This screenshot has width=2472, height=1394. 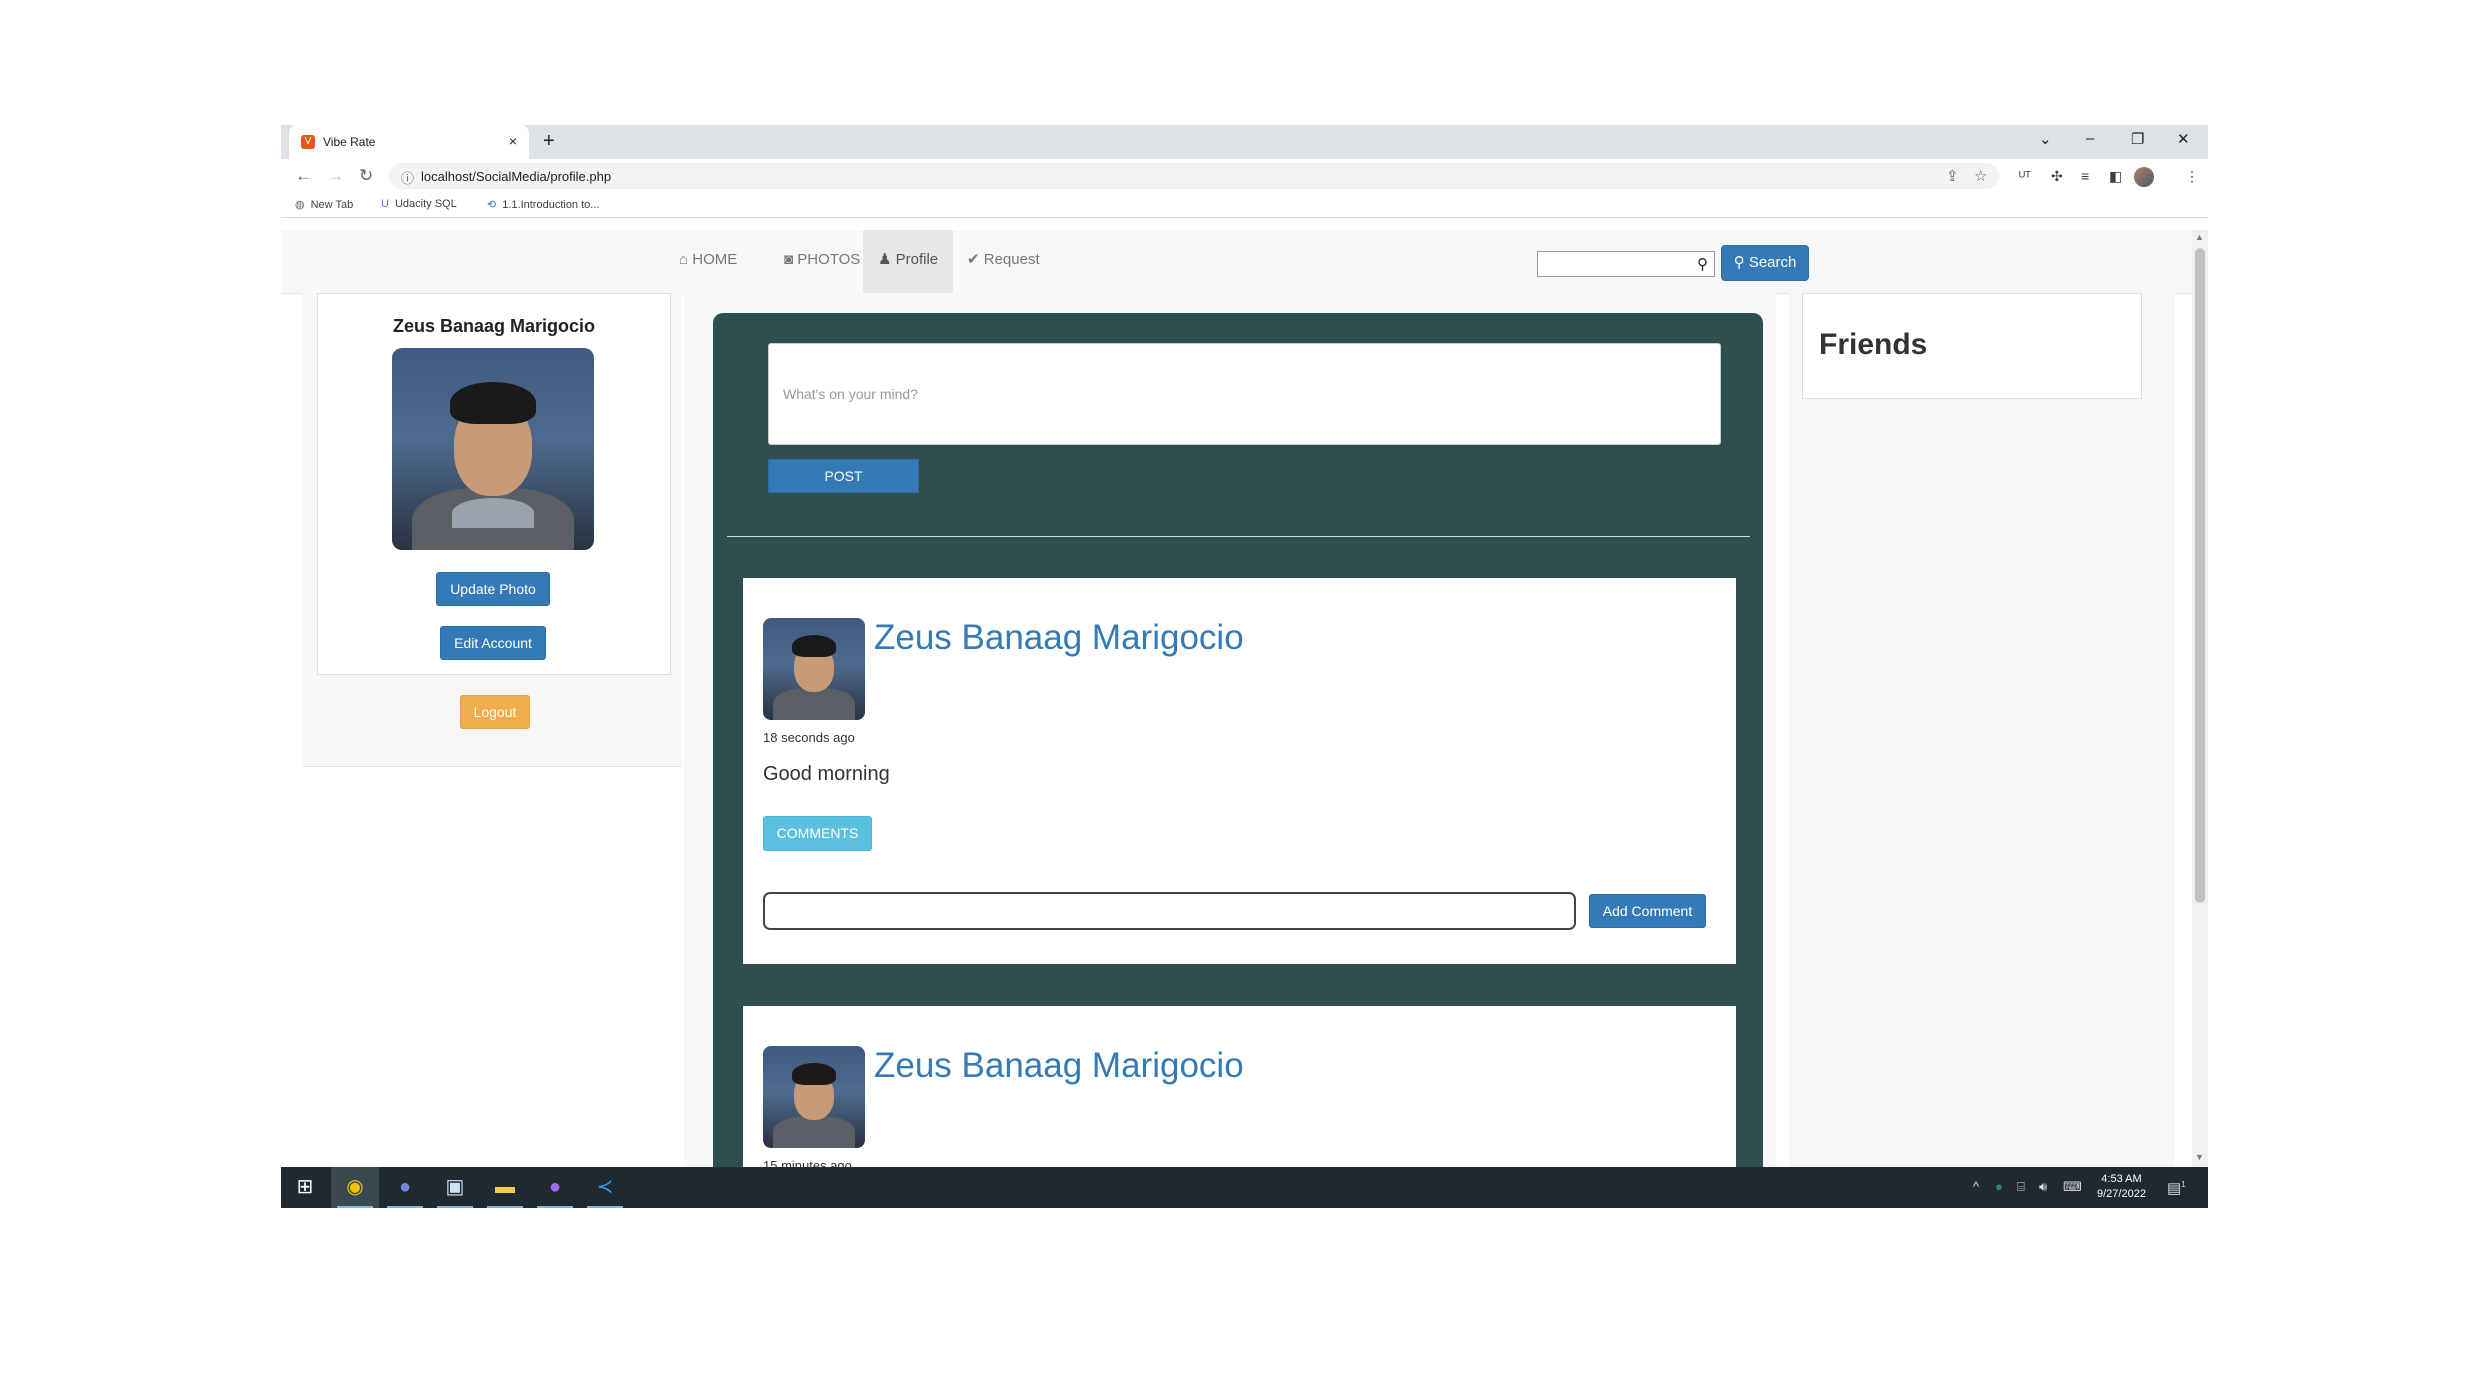 I want to click on camera-icon: ◙, so click(x=789, y=259).